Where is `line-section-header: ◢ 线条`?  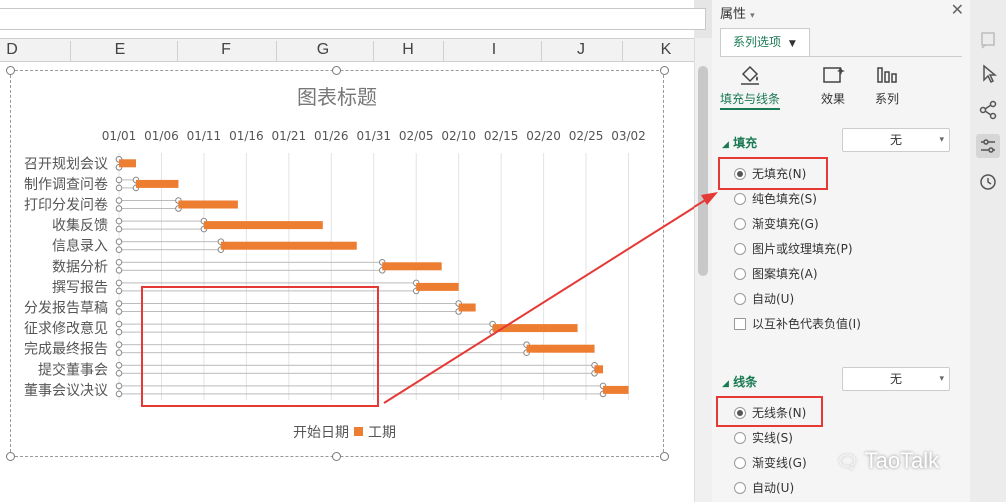 line-section-header: ◢ 线条 is located at coordinates (739, 381).